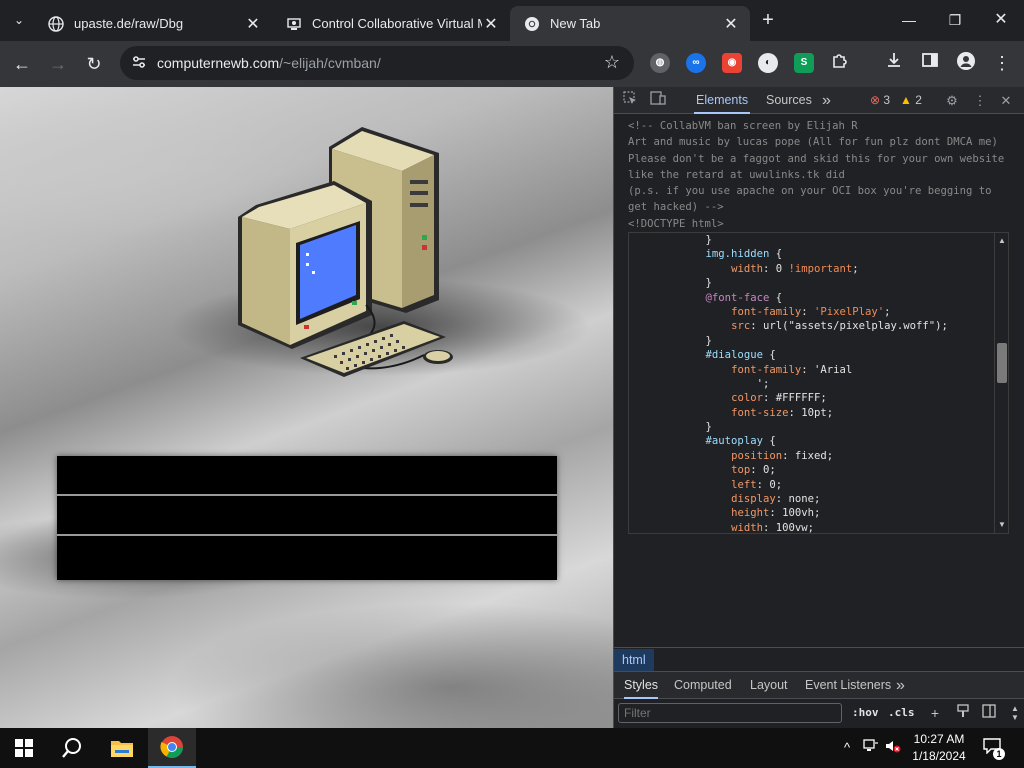 The image size is (1024, 768). Describe the element at coordinates (769, 685) in the screenshot. I see `tab-layout: Layout` at that location.